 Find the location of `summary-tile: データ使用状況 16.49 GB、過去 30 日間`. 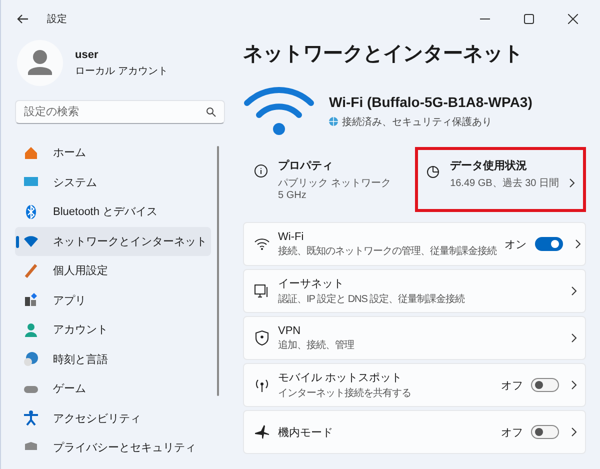

summary-tile: データ使用状況 16.49 GB、過去 30 日間 is located at coordinates (500, 179).